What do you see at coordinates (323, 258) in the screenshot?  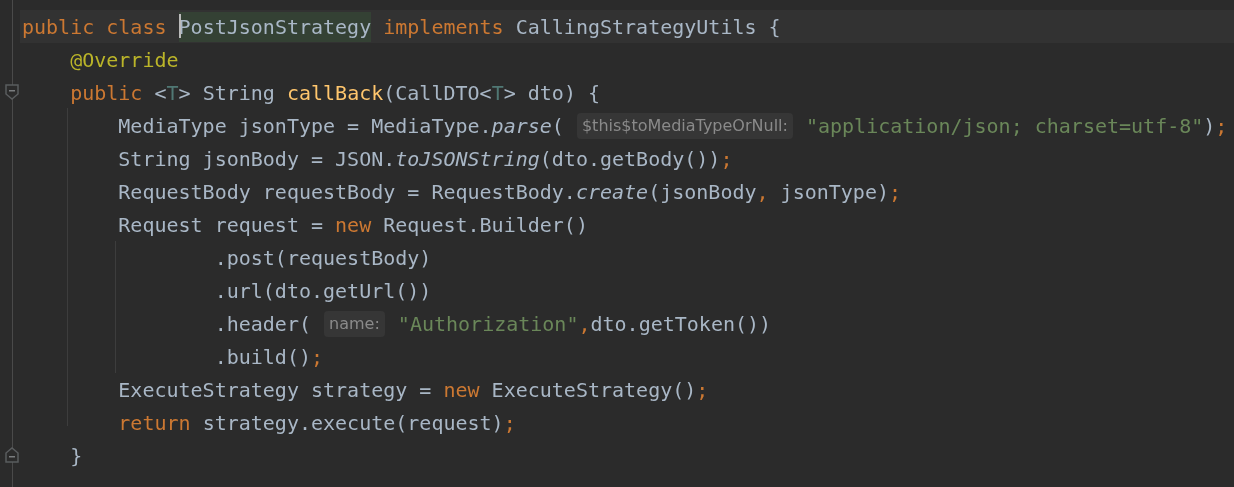 I see `code-line: .post(requestBody)` at bounding box center [323, 258].